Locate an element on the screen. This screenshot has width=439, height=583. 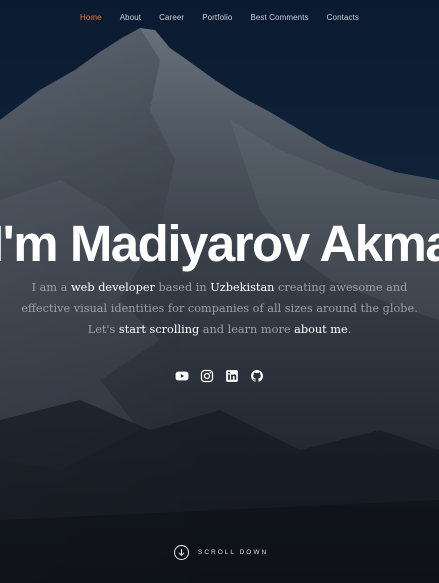
arrow-down-icon is located at coordinates (181, 552).